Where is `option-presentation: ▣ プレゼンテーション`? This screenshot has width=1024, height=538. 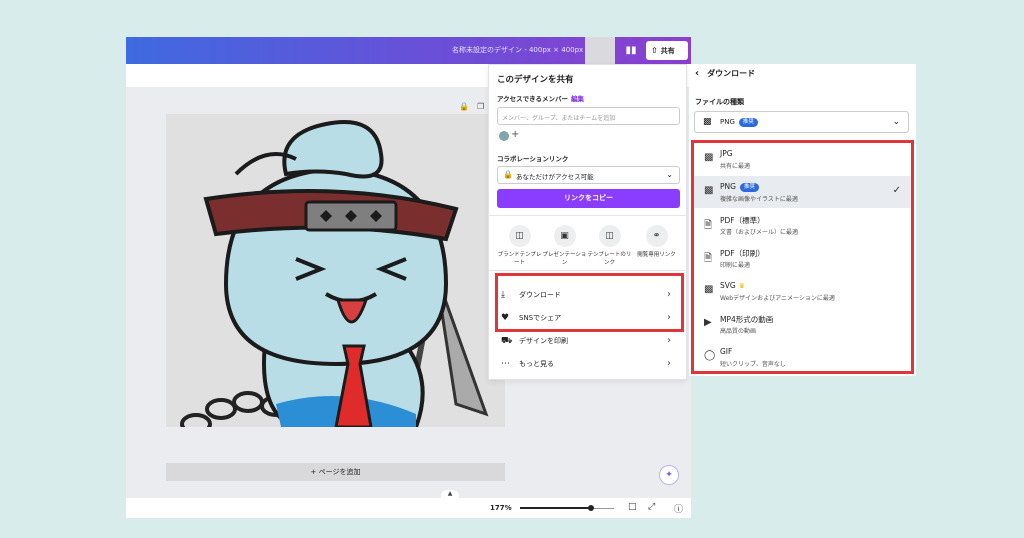 option-presentation: ▣ プレゼンテーション is located at coordinates (564, 246).